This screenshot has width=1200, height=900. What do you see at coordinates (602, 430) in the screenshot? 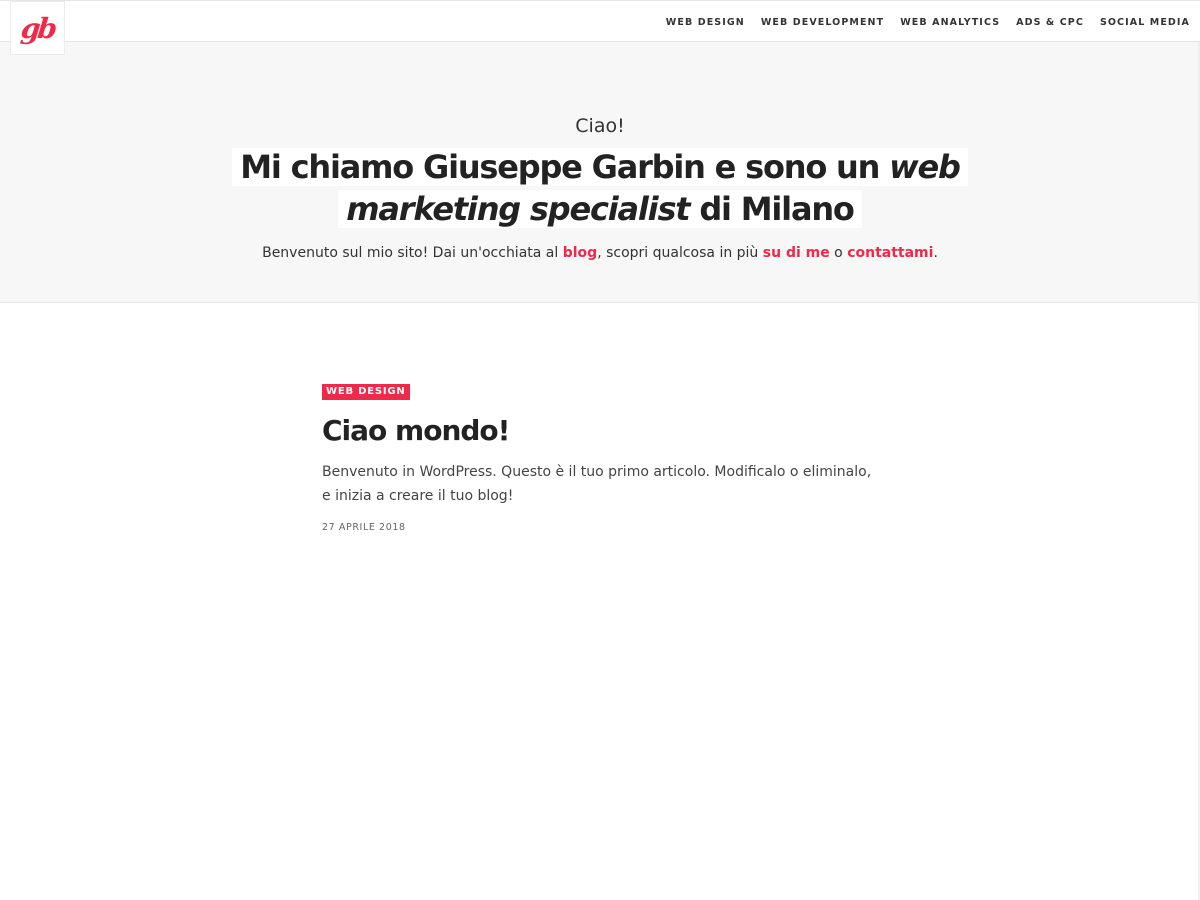
I see `post-title: Ciao mondo!` at bounding box center [602, 430].